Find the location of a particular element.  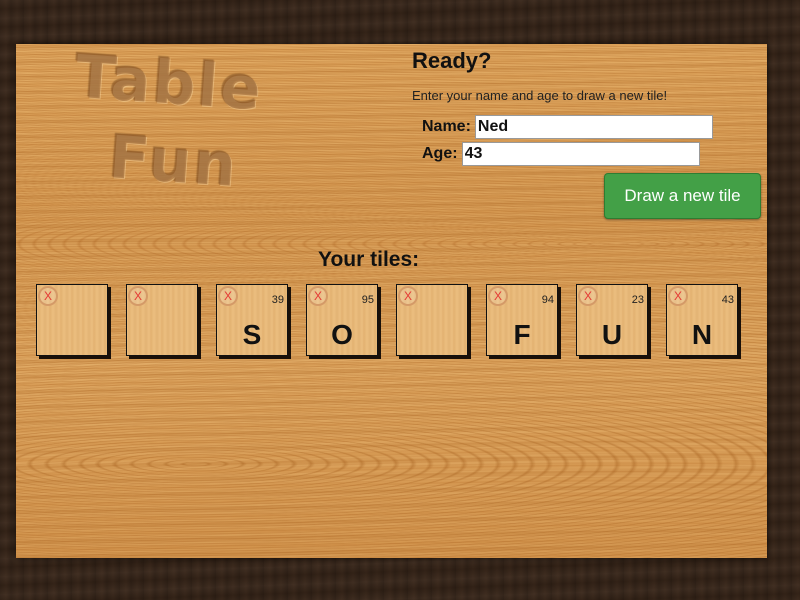

tile-score: 23 is located at coordinates (637, 300).